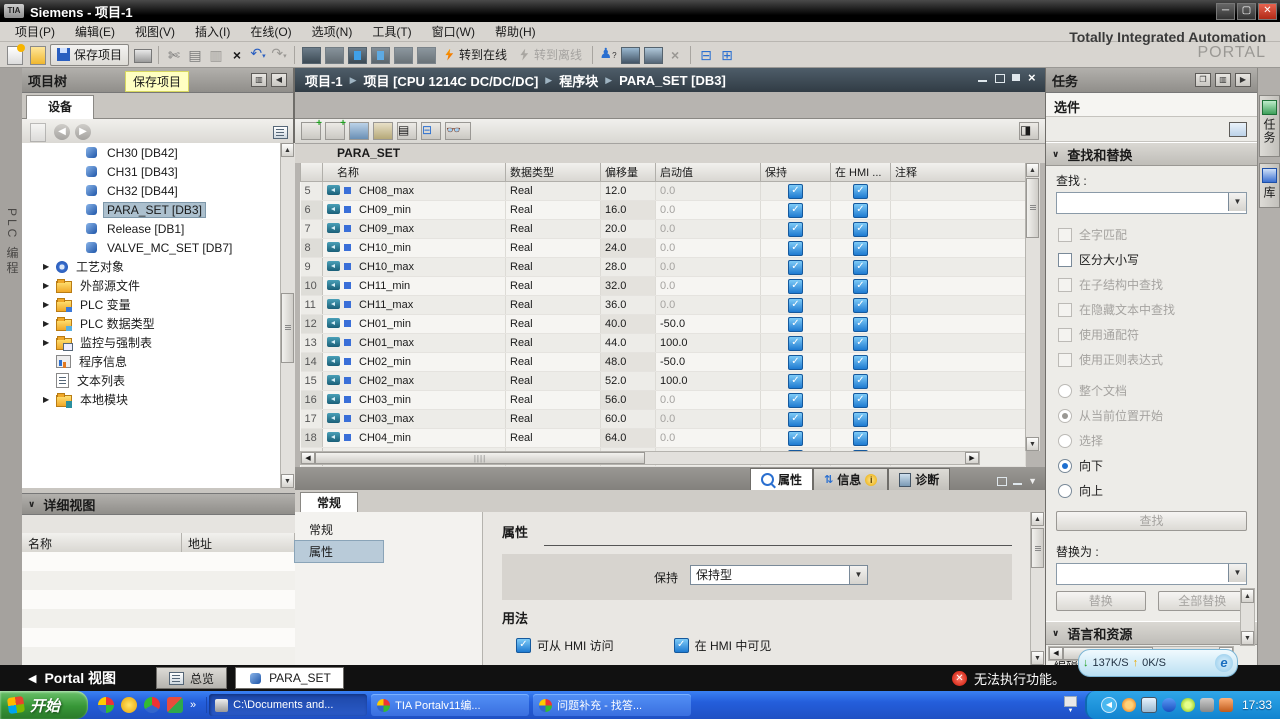 The width and height of the screenshot is (1280, 719). What do you see at coordinates (287, 315) in the screenshot?
I see `tree-scrollbar: ▲ ▼` at bounding box center [287, 315].